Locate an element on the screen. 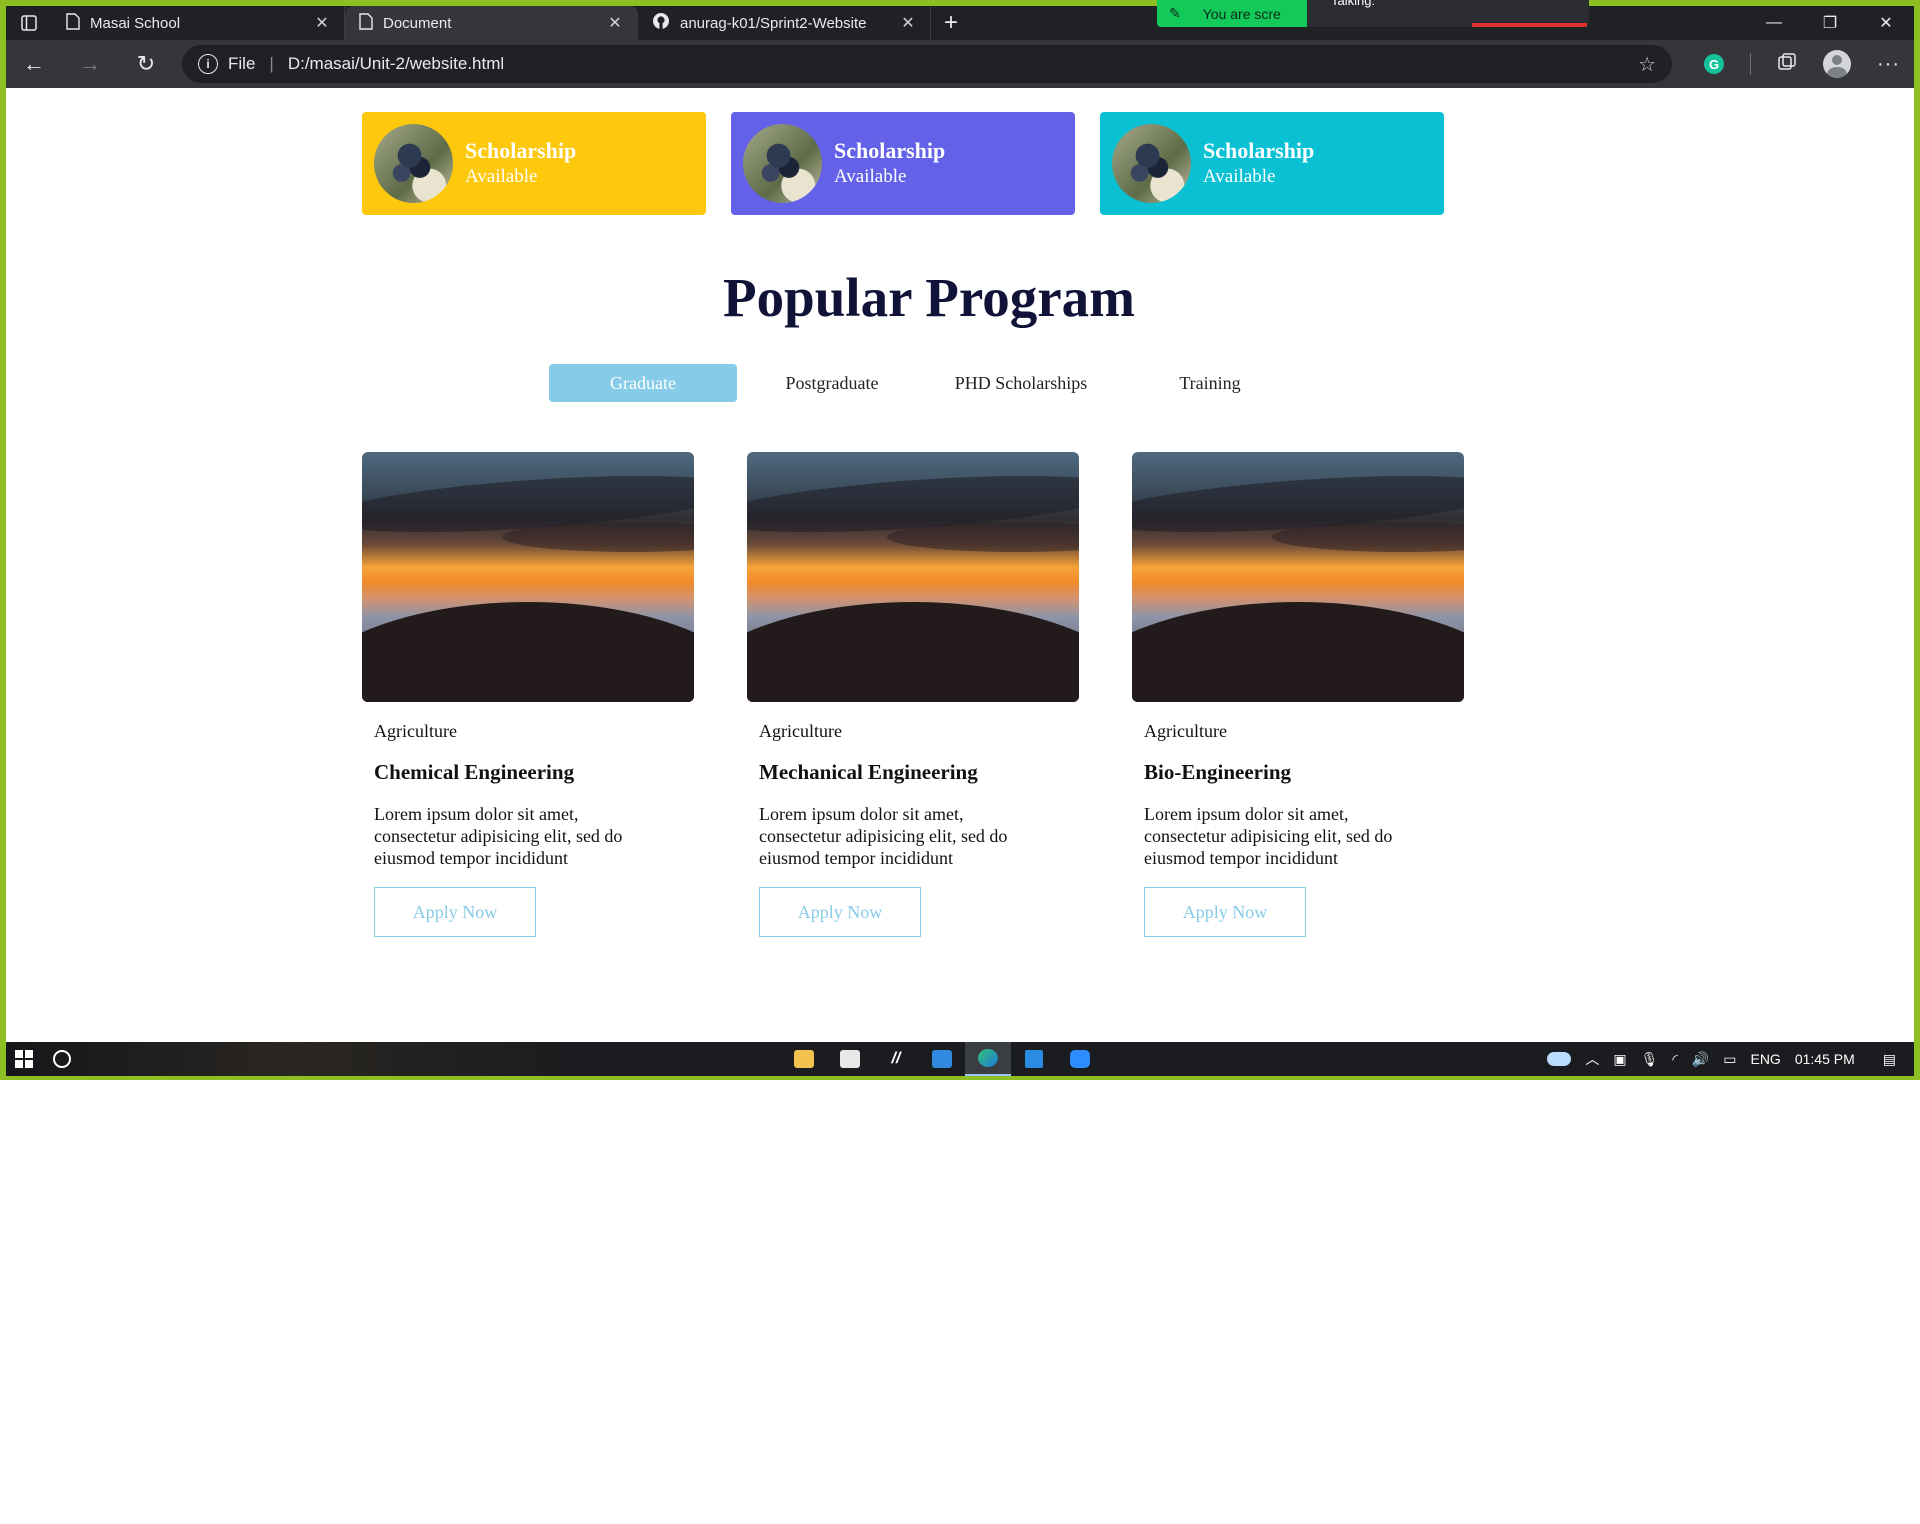 This screenshot has height=1524, width=1920. battery-icon: ▭ is located at coordinates (1729, 1059).